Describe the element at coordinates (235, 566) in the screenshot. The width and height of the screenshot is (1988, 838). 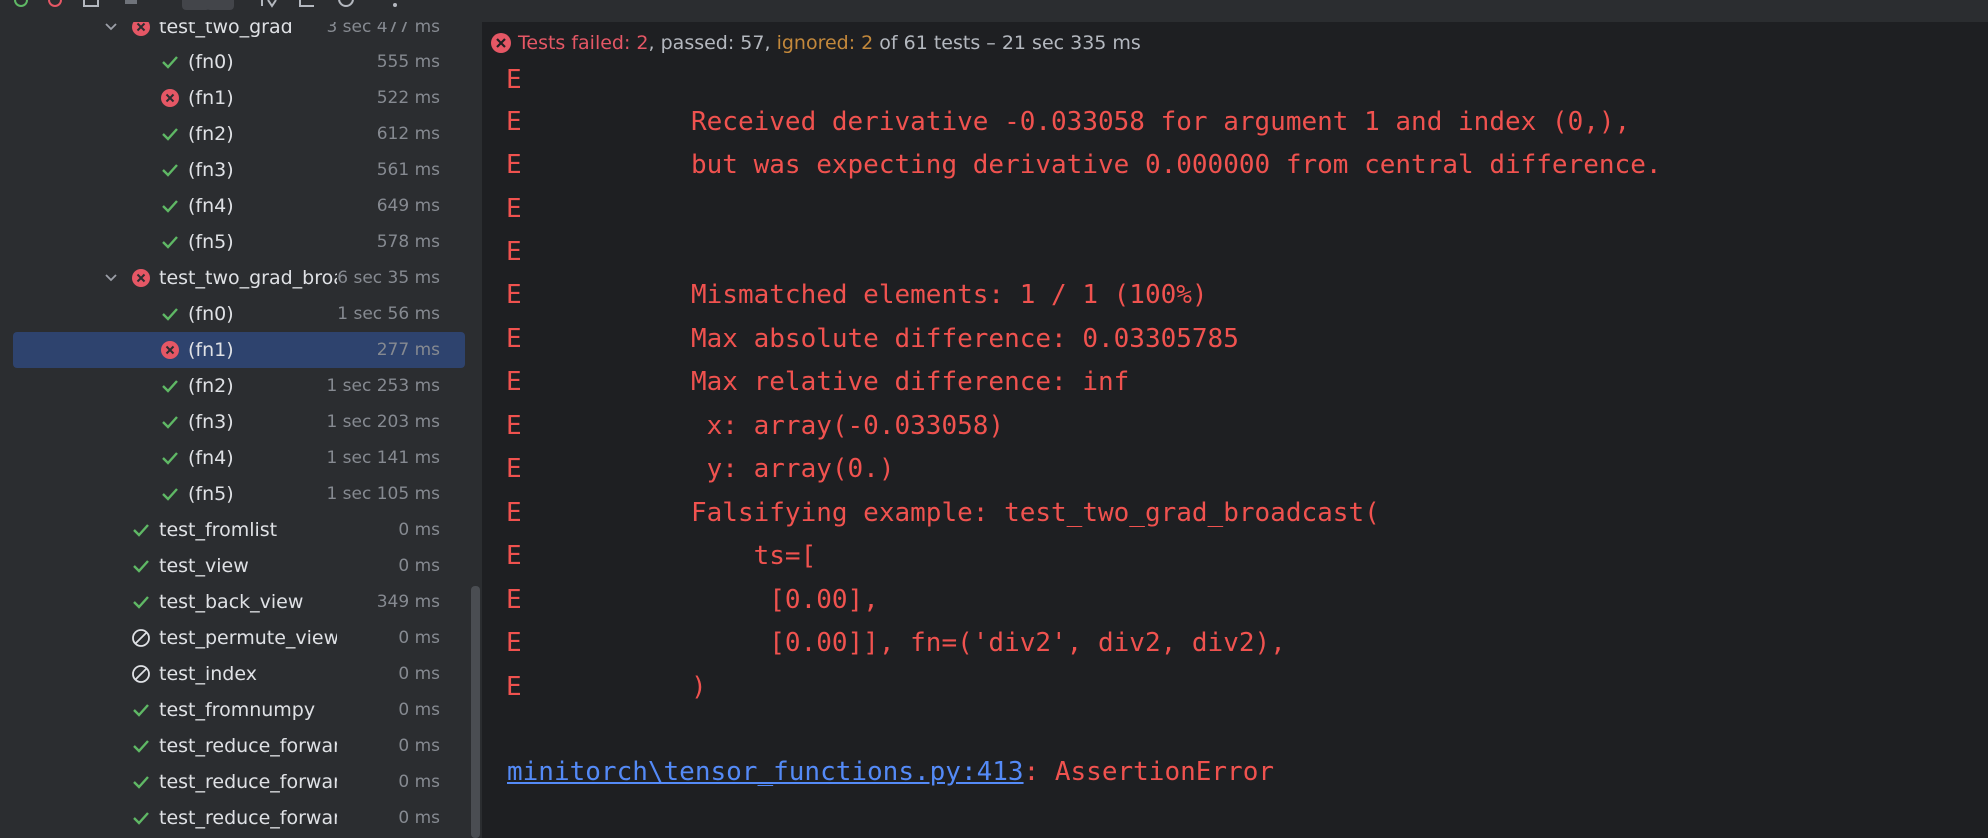
I see `test-node: test_view 0 ms` at that location.